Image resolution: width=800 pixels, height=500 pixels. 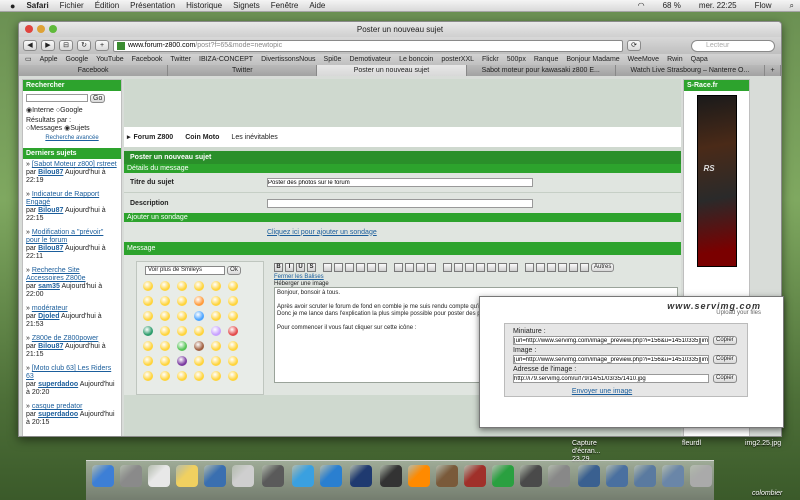 What do you see at coordinates (58, 384) in the screenshot?
I see `topic-user-link: superdadoo` at bounding box center [58, 384].